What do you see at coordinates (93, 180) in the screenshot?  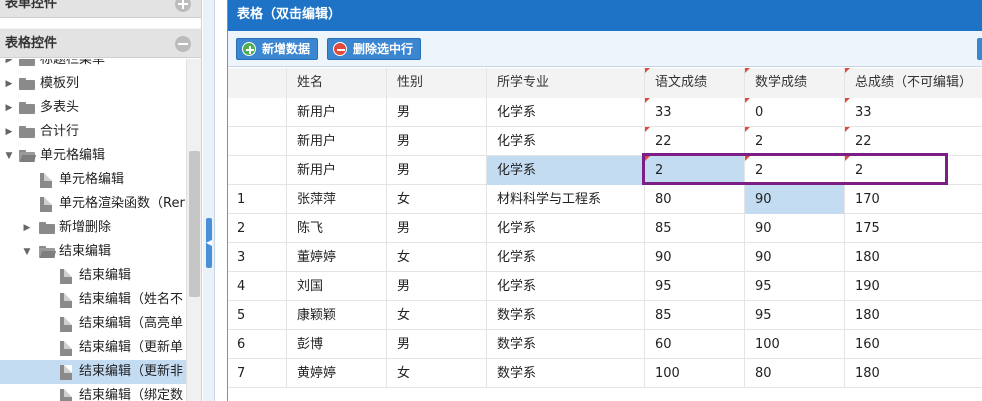 I see `tree-item-cell-edit-page: 单元格编辑` at bounding box center [93, 180].